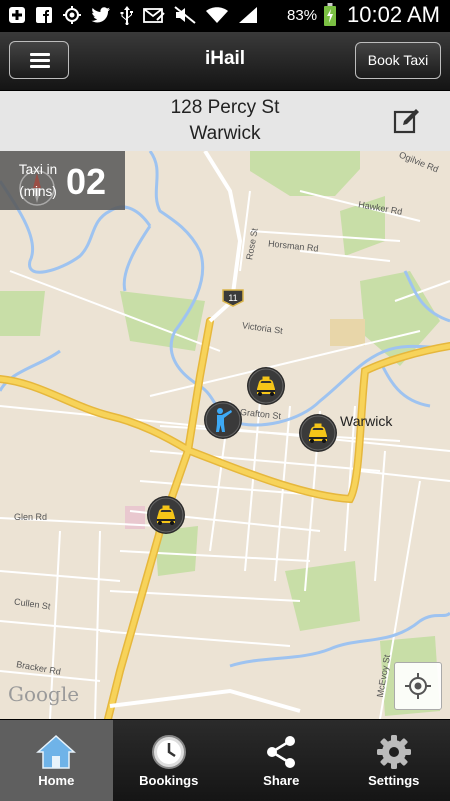  Describe the element at coordinates (17, 15) in the screenshot. I see `add-icon` at that location.